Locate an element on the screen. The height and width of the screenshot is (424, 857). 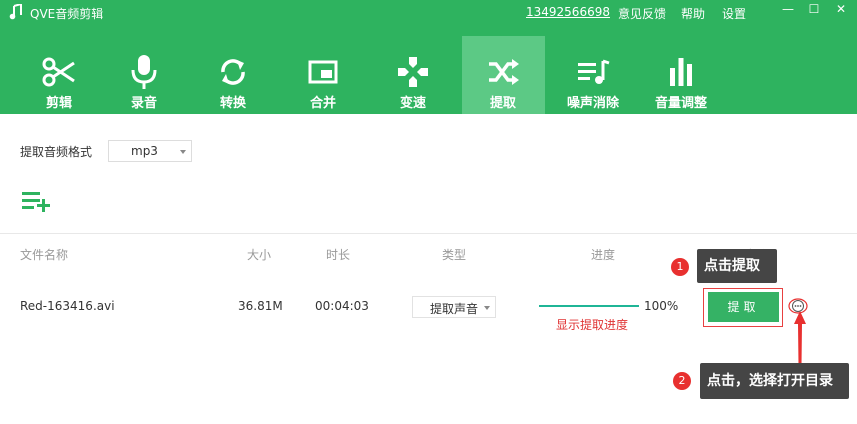
tab-label: 剪辑 is located at coordinates (58, 103).